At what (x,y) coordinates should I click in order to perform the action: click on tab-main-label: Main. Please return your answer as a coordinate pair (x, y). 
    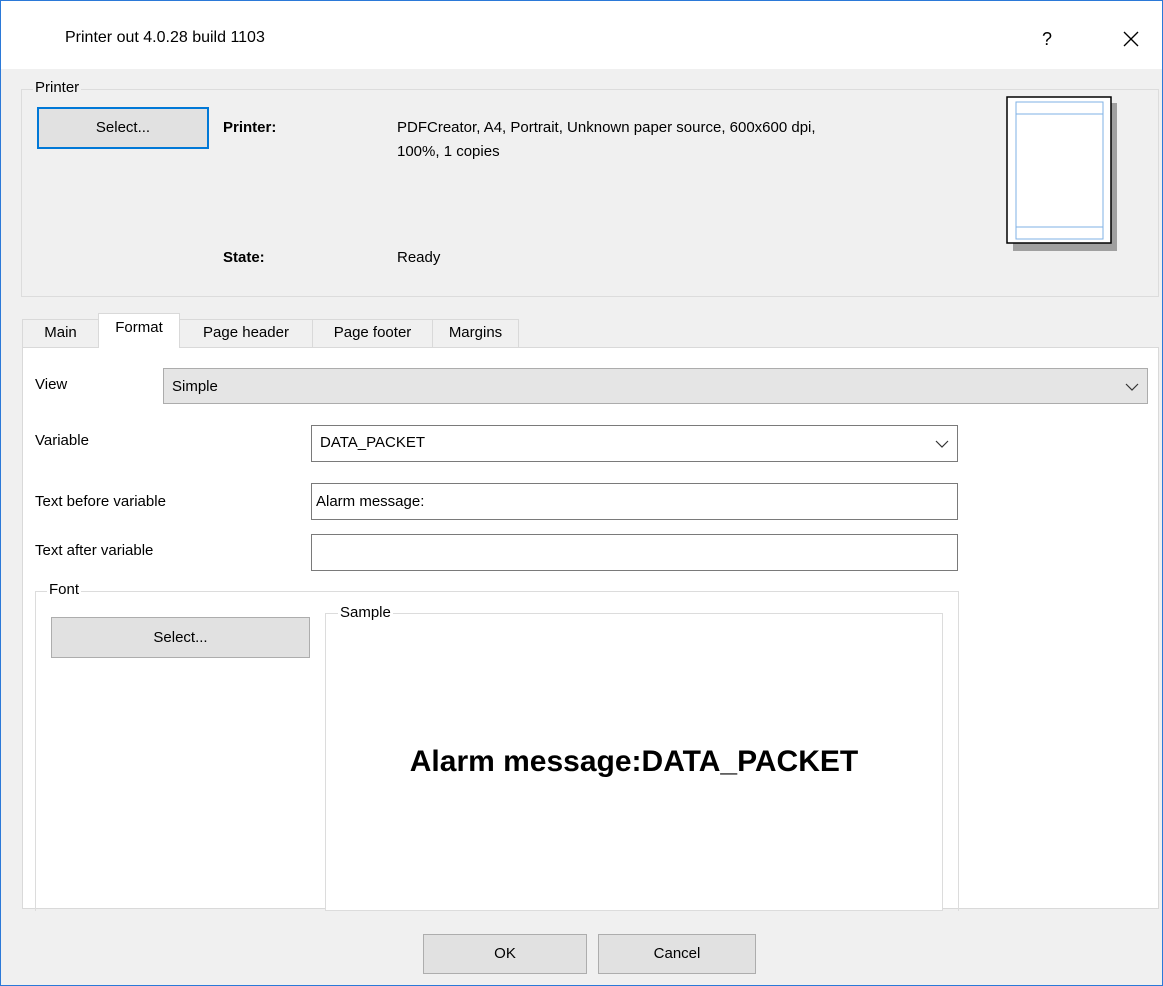
    Looking at the image, I should click on (60, 332).